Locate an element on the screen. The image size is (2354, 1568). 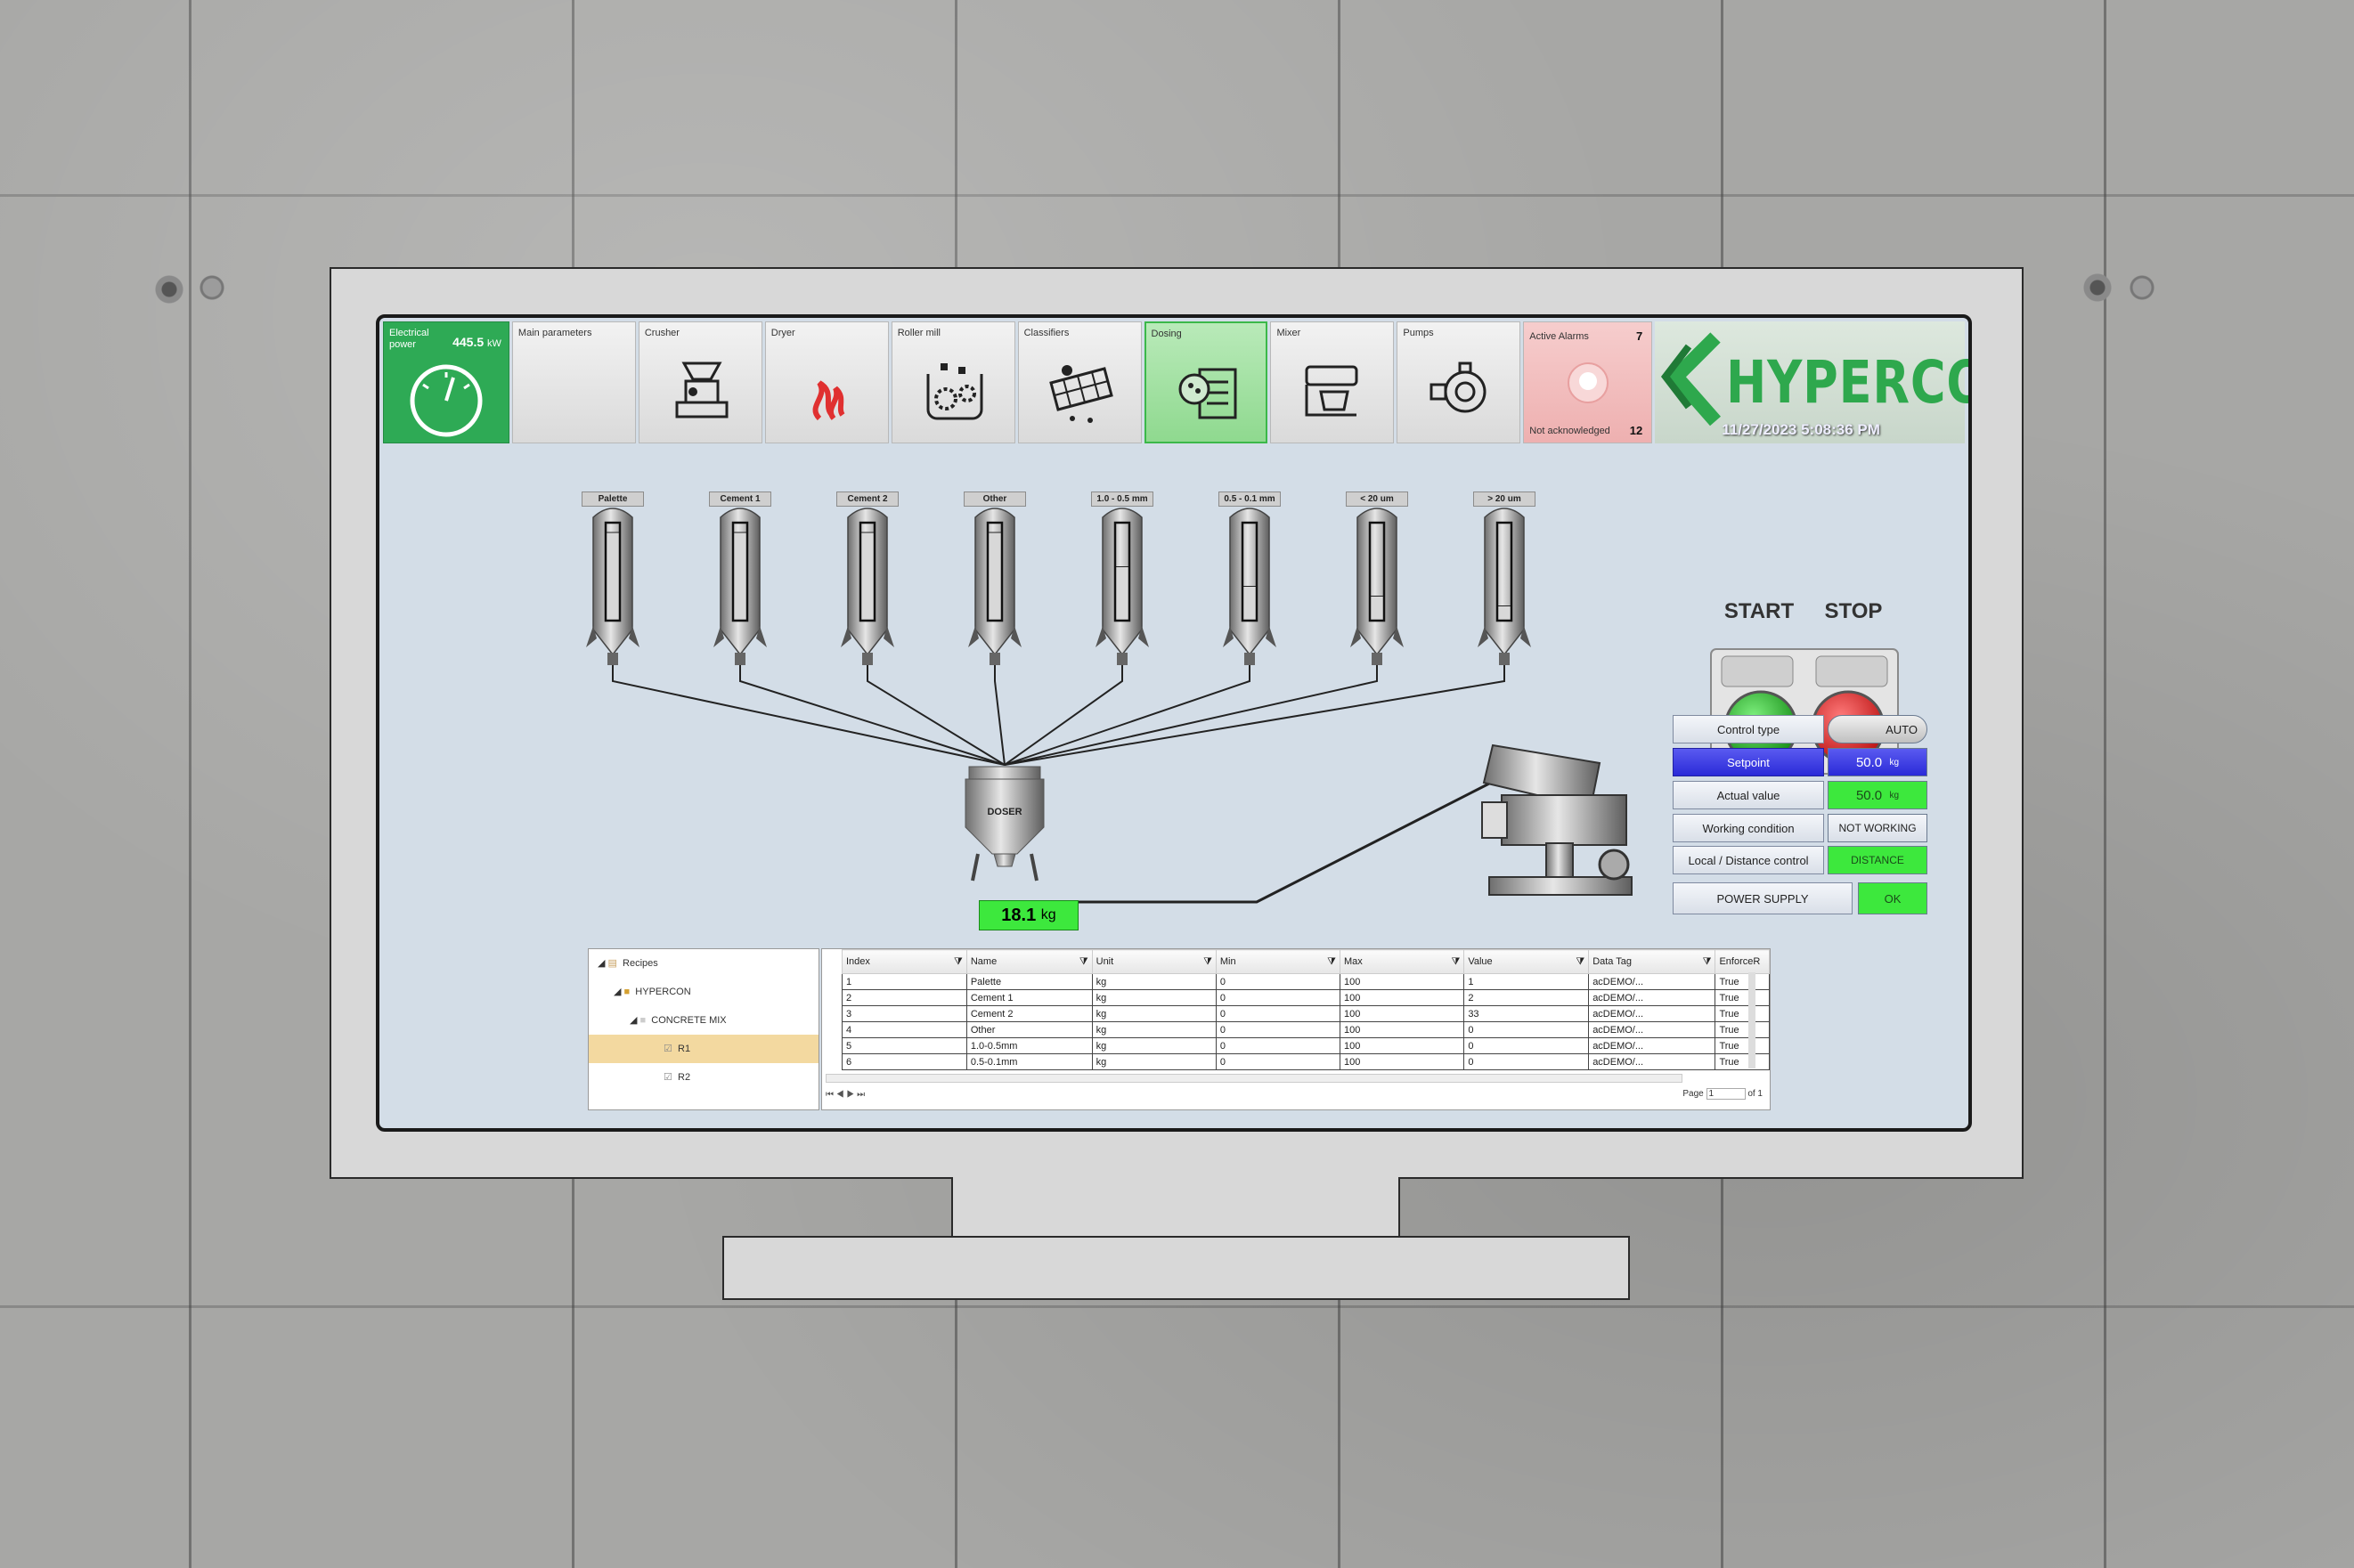
column-header-label: Unit is located at coordinates (1105, 961).